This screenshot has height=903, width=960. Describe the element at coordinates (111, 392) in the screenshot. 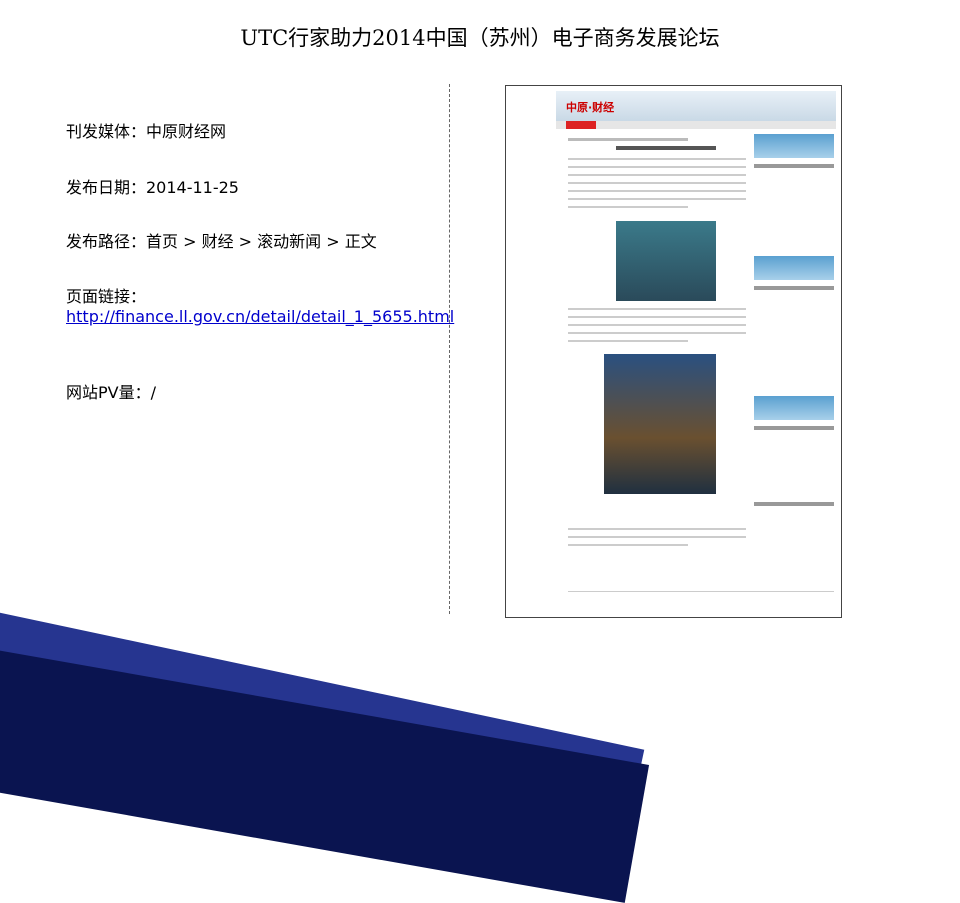

I see `pv-line: 网站PV量：/` at that location.